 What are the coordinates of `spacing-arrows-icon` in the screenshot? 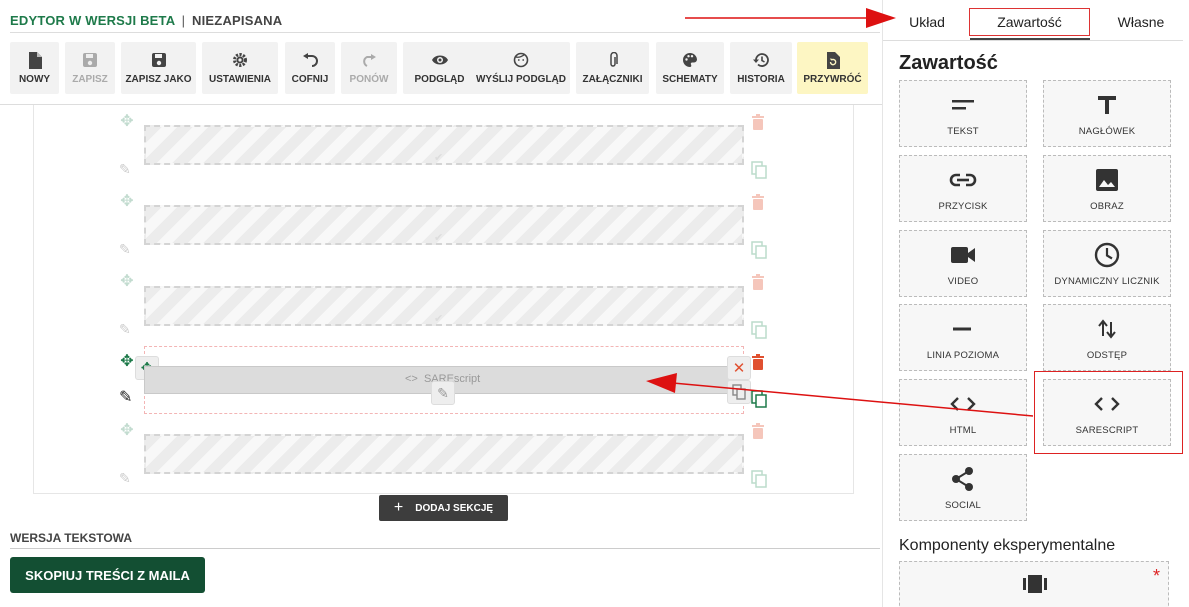 It's located at (1107, 329).